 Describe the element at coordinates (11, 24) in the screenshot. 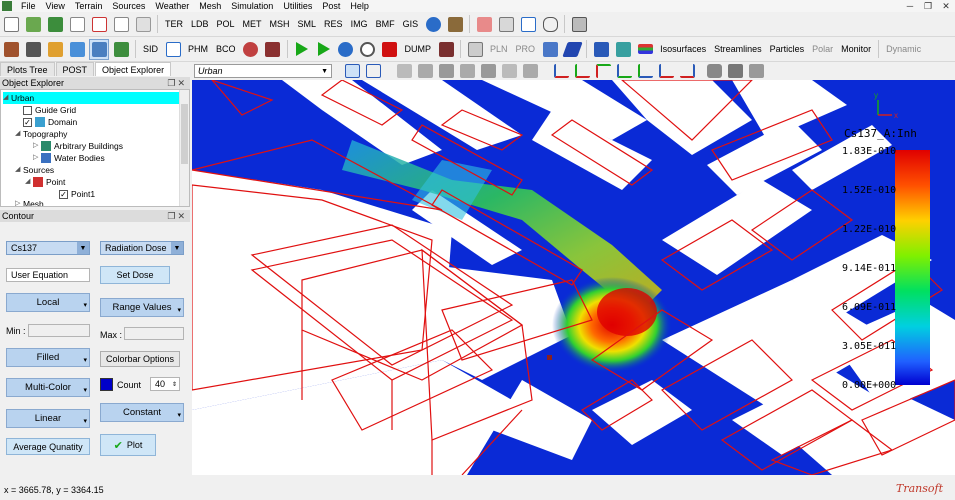

I see `new-file-button` at that location.